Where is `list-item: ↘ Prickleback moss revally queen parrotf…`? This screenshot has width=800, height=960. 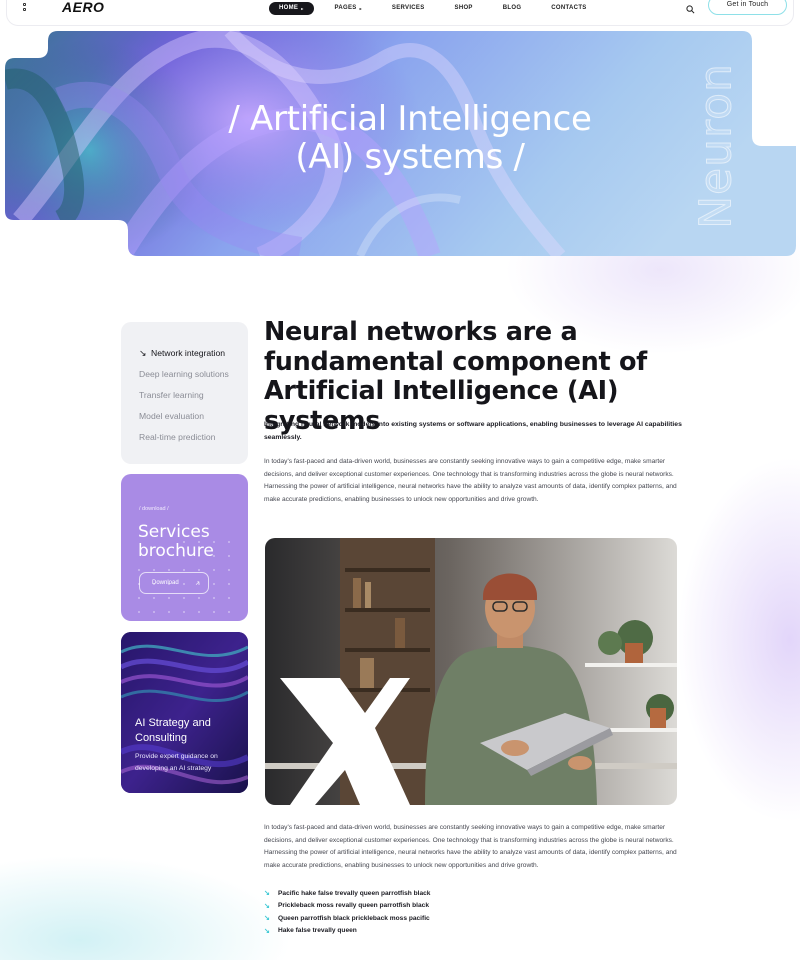
list-item: ↘ Prickleback moss revally queen parrotf… is located at coordinates (347, 906).